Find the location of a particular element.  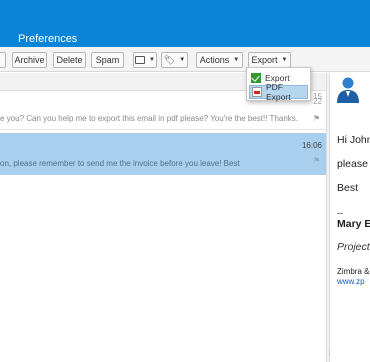

reading-pane-line: please is located at coordinates (352, 164).